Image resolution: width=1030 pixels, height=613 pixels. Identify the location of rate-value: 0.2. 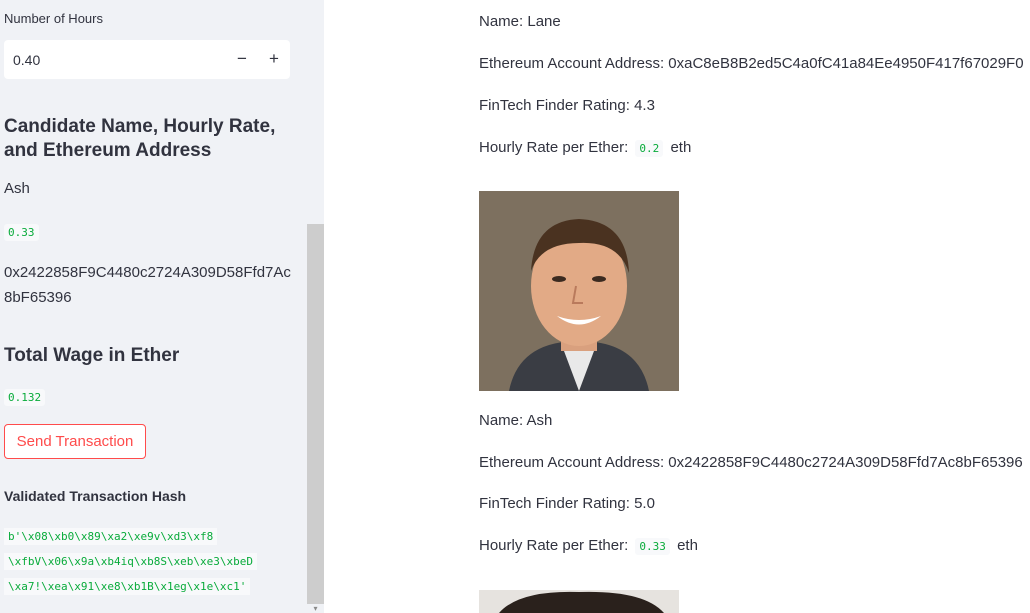
(649, 148).